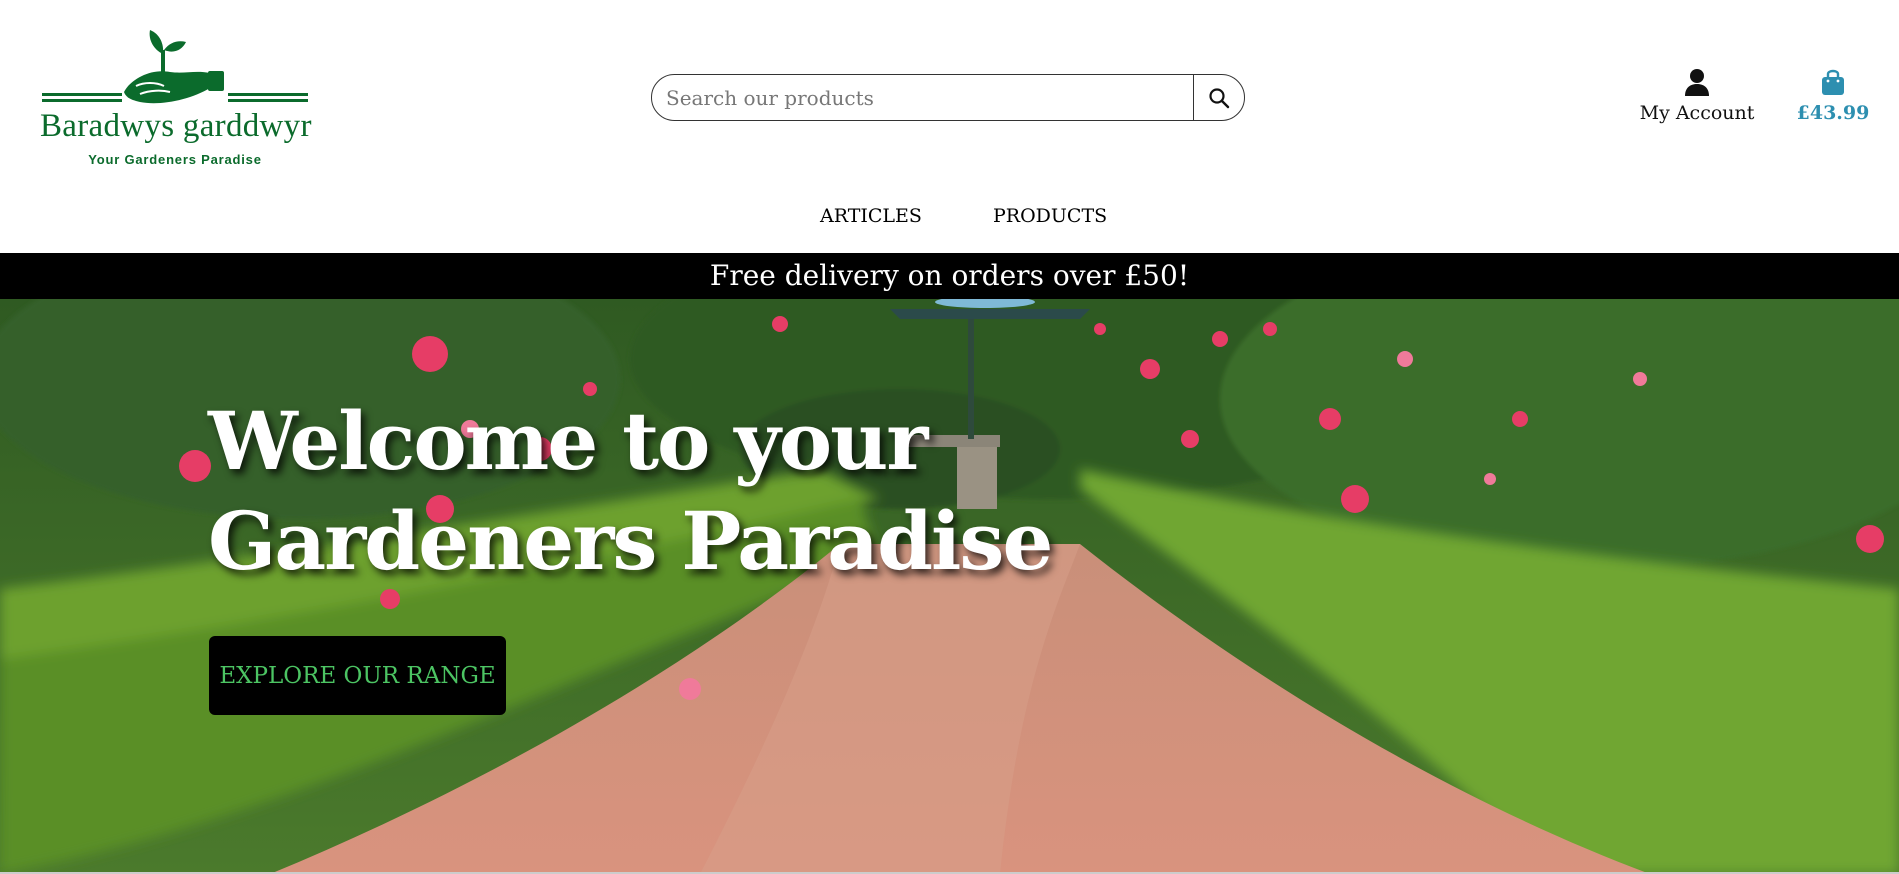  What do you see at coordinates (1697, 82) in the screenshot?
I see `user-icon` at bounding box center [1697, 82].